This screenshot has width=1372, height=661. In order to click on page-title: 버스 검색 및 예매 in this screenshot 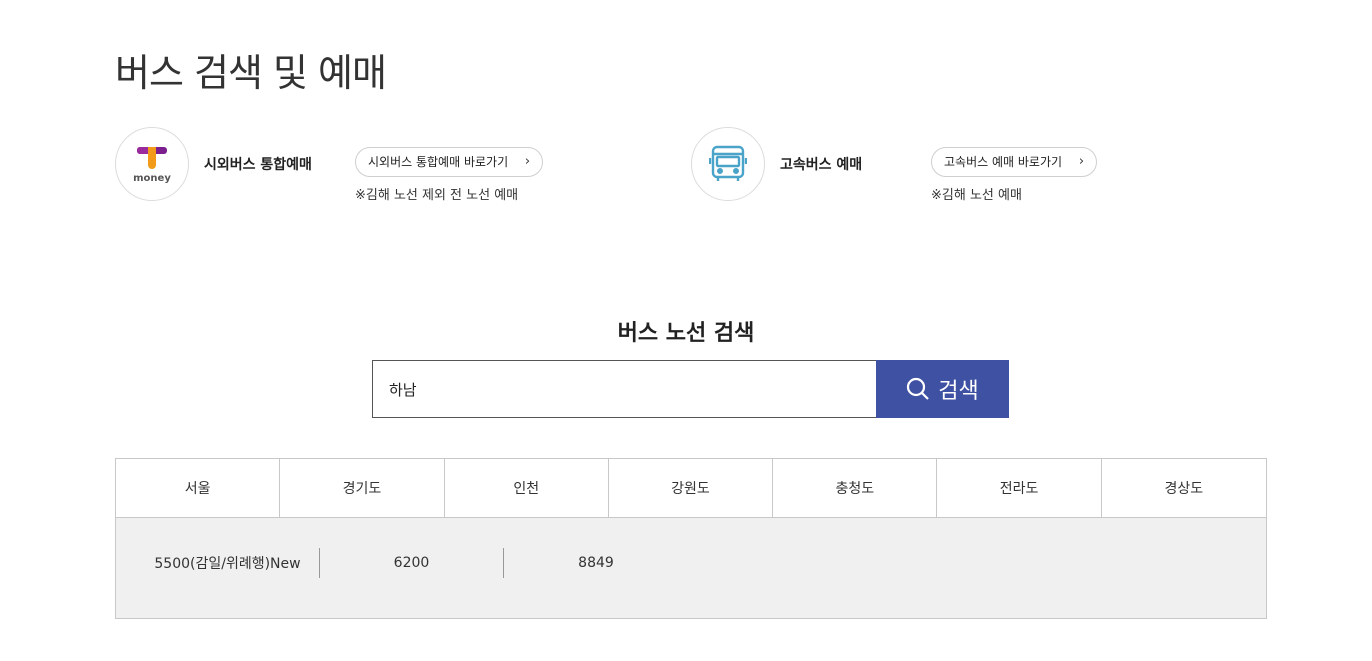, I will do `click(251, 73)`.